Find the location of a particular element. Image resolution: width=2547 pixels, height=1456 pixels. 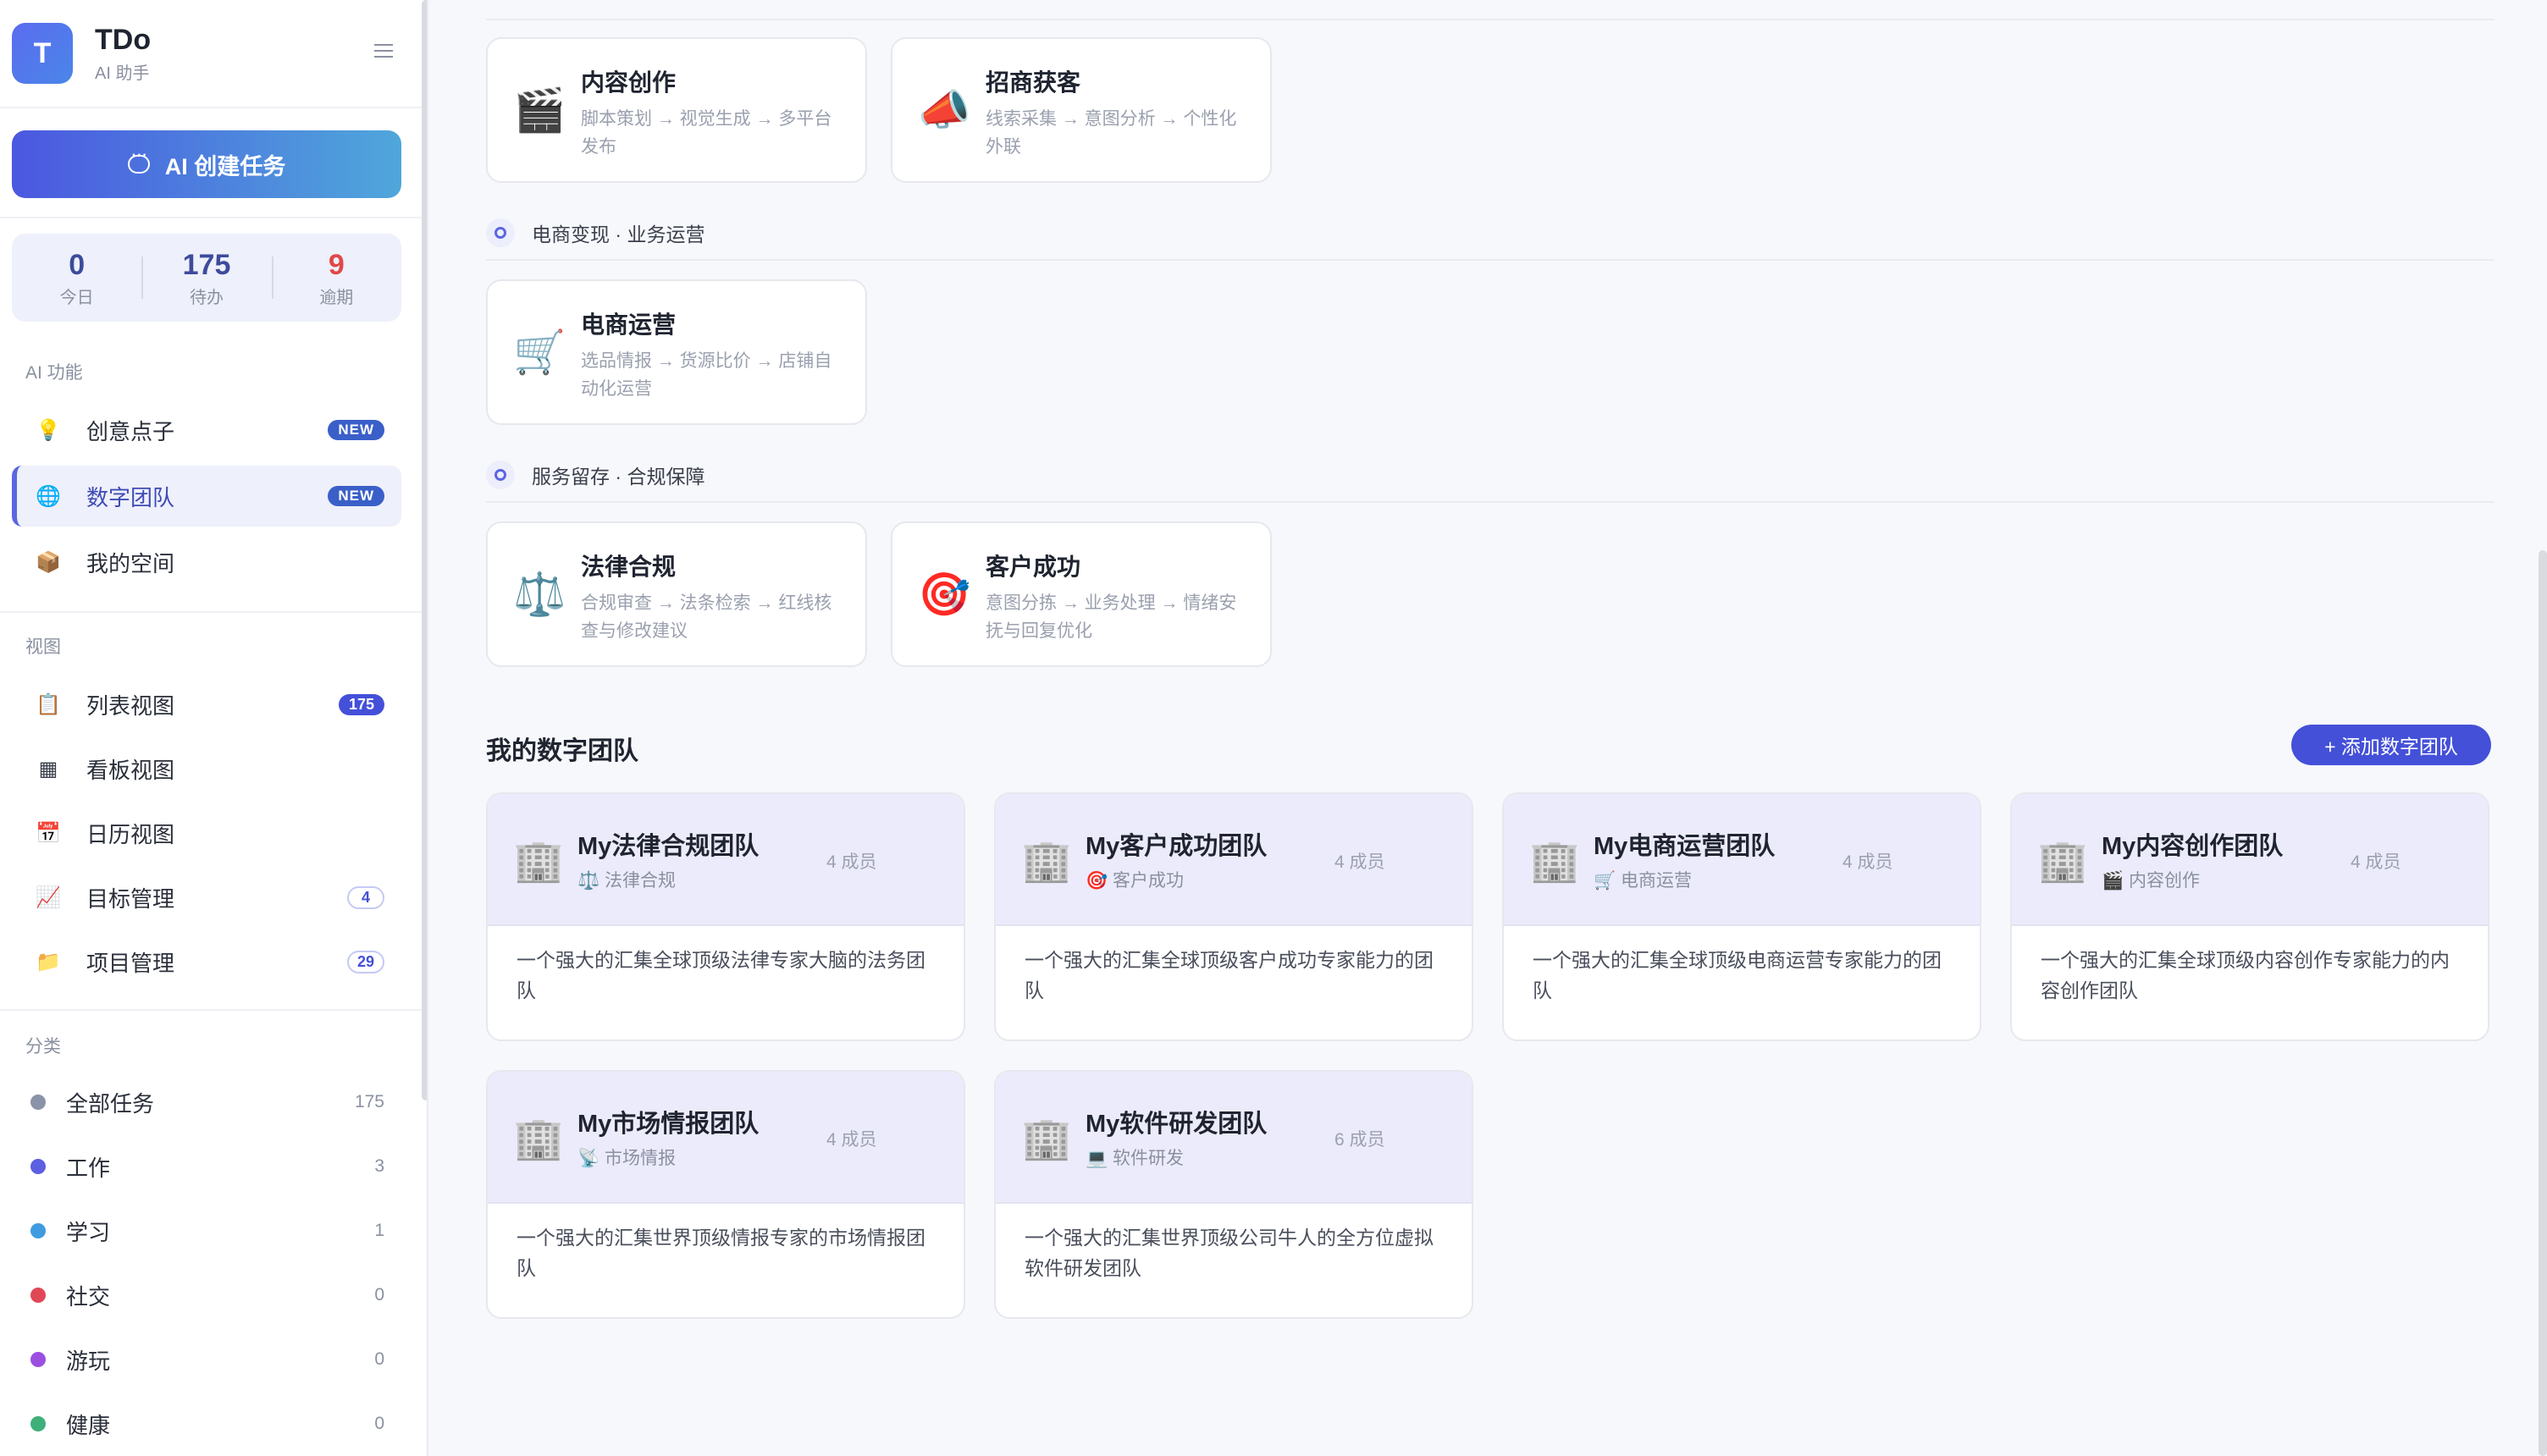

section-label-views: 视图 is located at coordinates (43, 647).